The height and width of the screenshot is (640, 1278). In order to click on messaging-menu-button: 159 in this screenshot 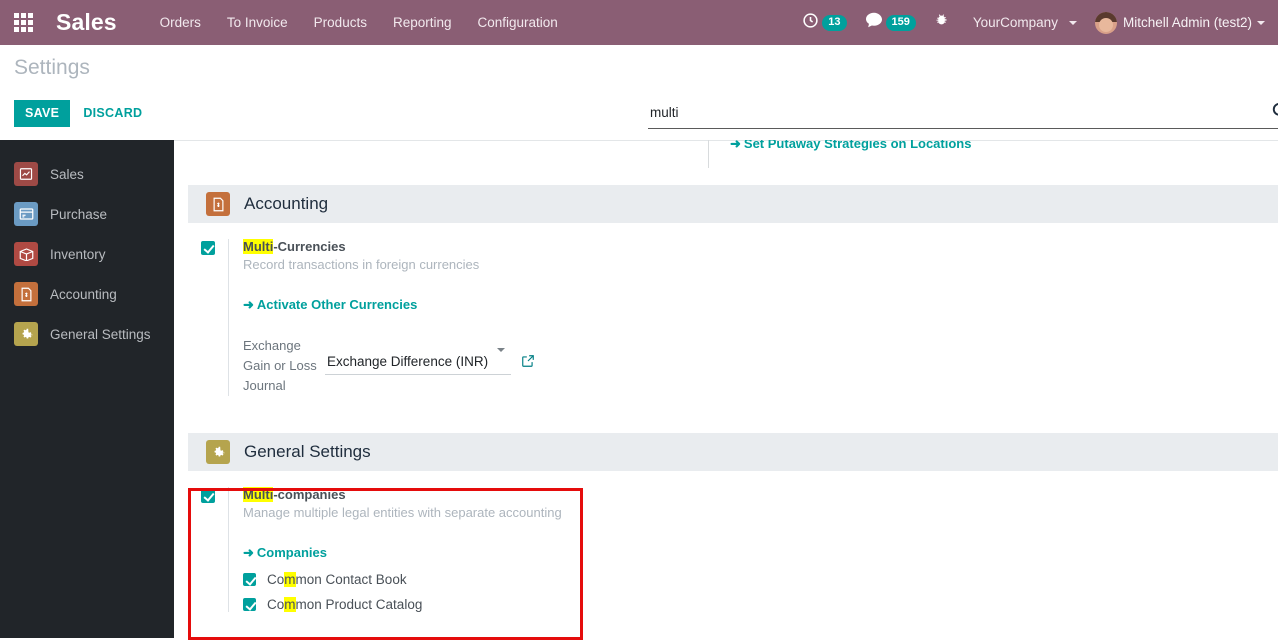, I will do `click(890, 22)`.